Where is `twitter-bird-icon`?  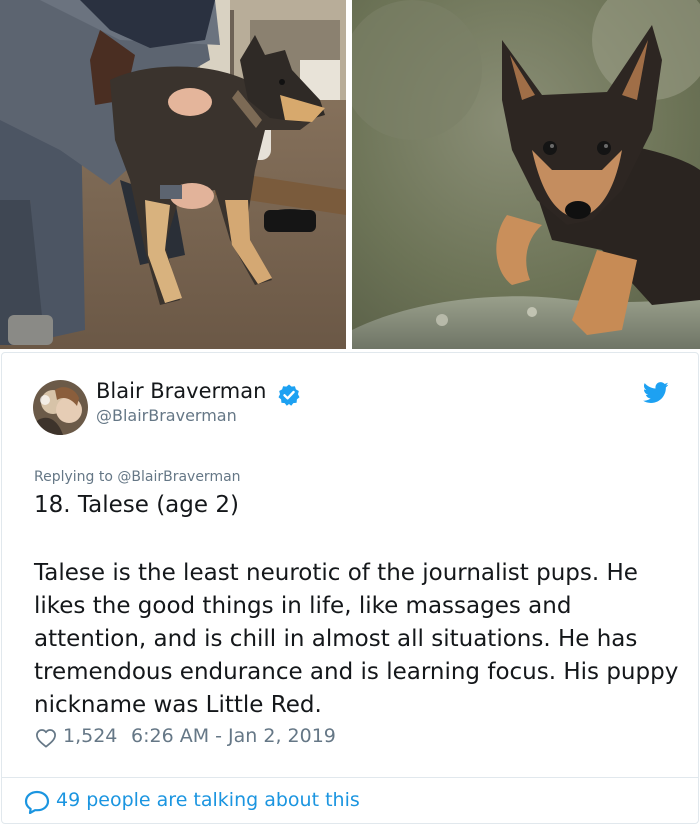
twitter-bird-icon is located at coordinates (656, 393).